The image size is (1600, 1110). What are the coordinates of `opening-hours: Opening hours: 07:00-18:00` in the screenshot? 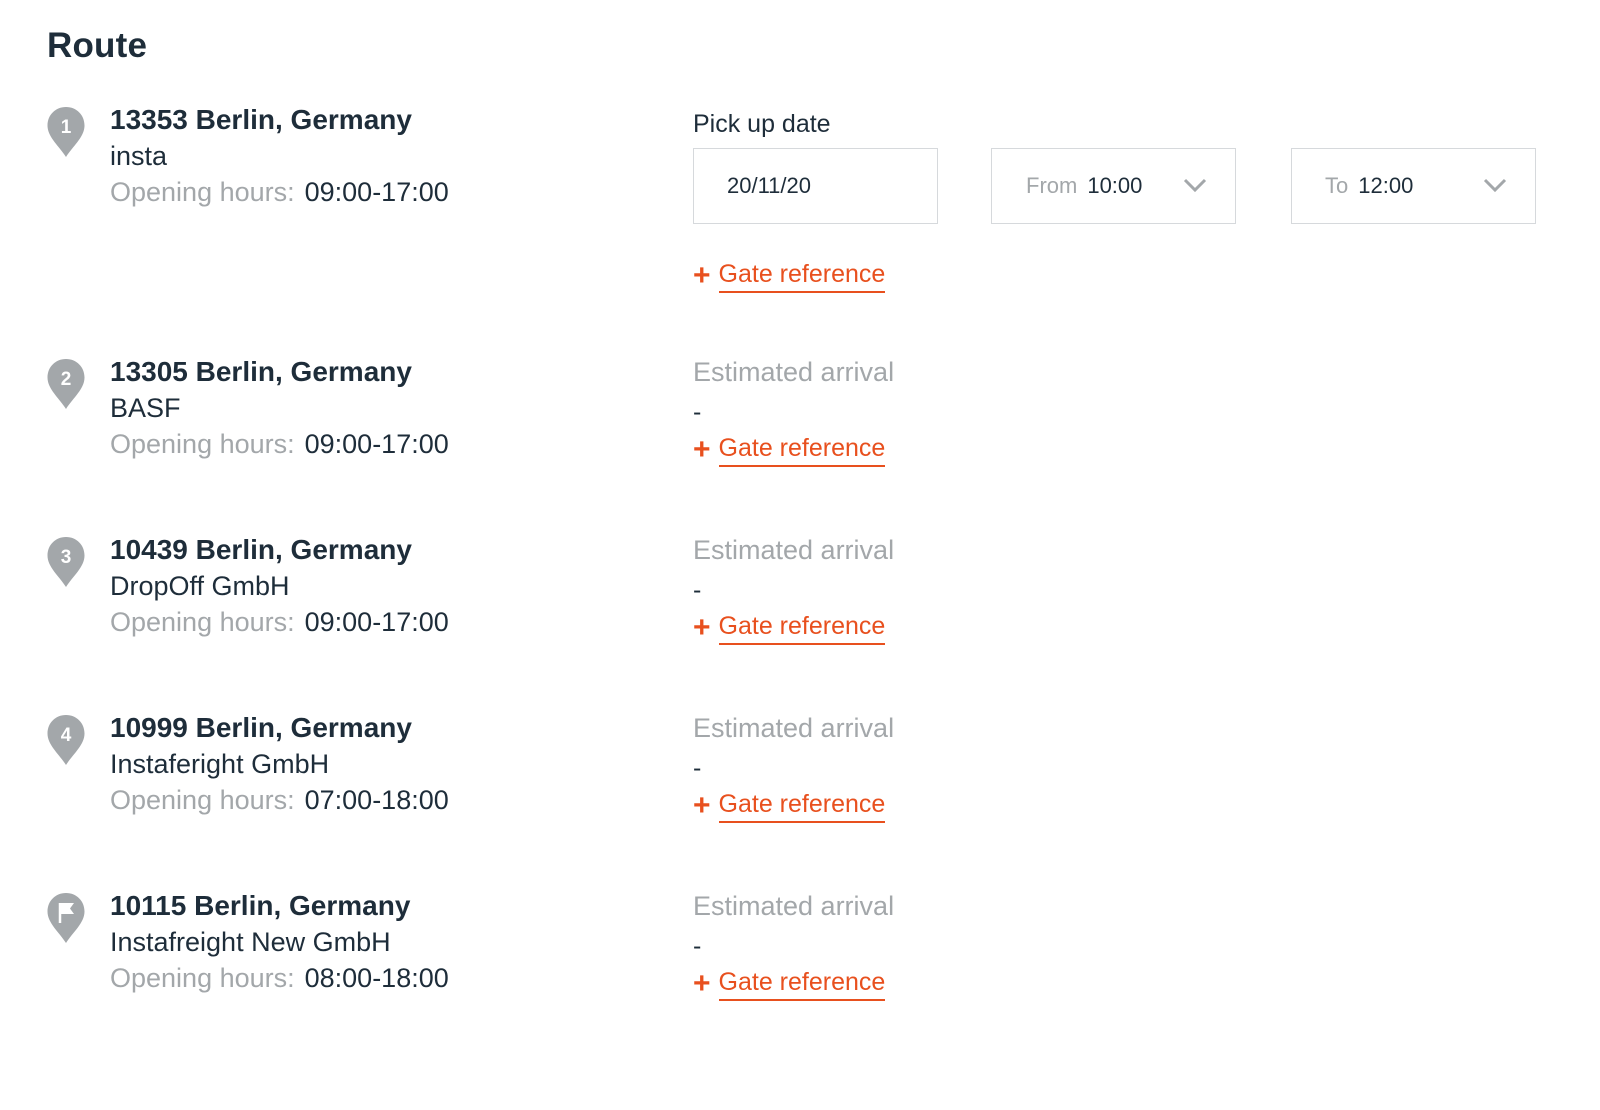 It's located at (380, 800).